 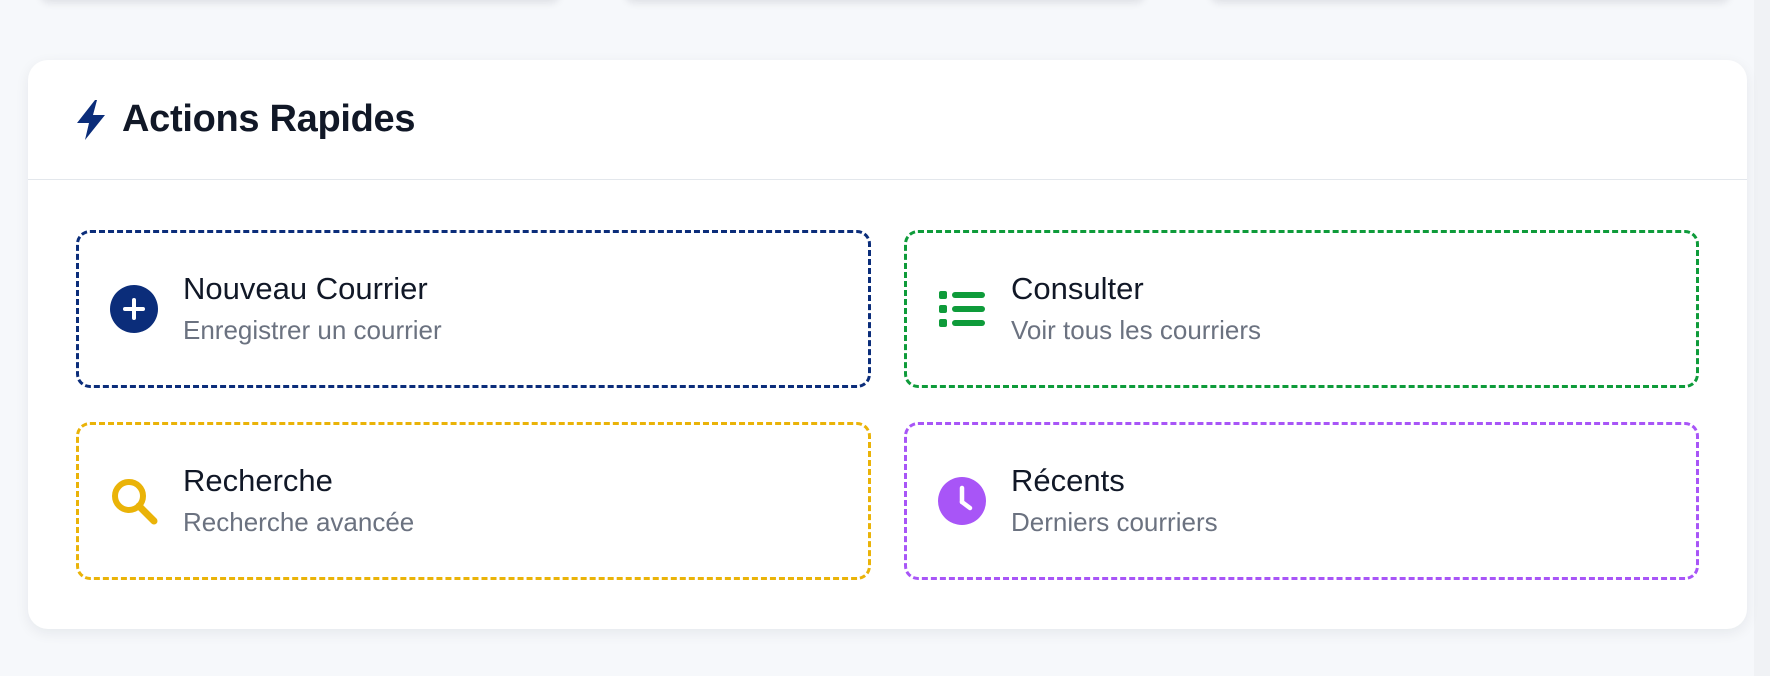 What do you see at coordinates (258, 480) in the screenshot?
I see `action-title: Recherche` at bounding box center [258, 480].